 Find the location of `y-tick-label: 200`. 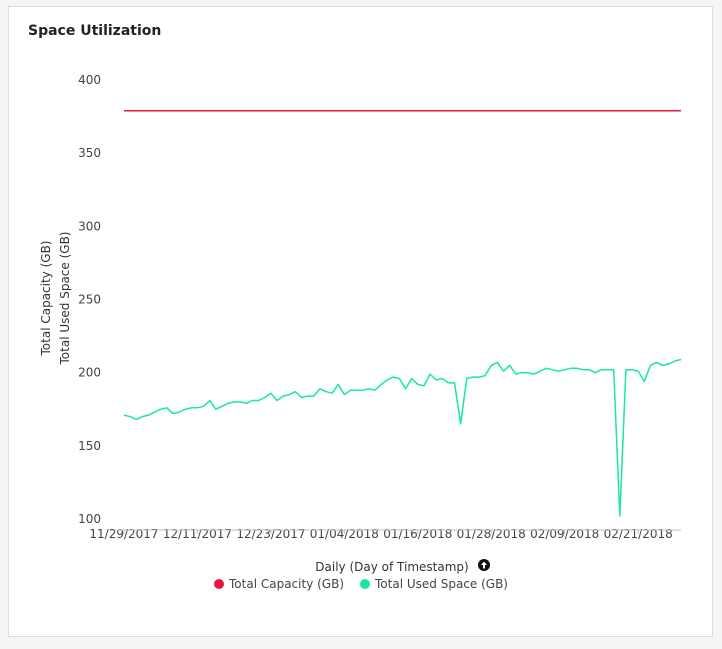

y-tick-label: 200 is located at coordinates (89, 373).